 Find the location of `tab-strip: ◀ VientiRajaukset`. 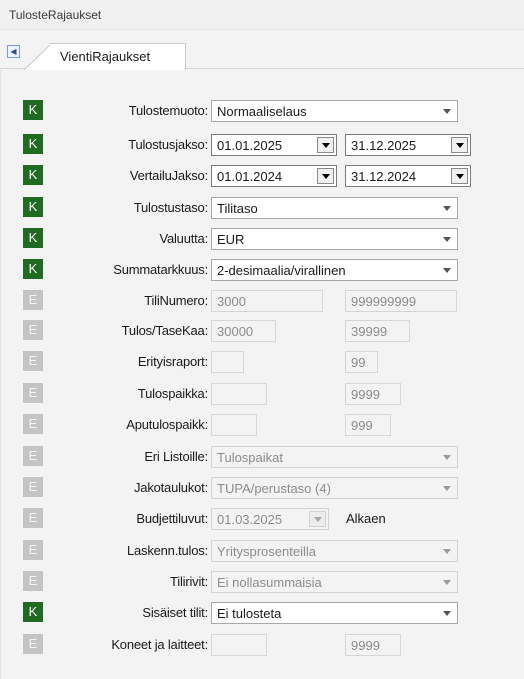

tab-strip: ◀ VientiRajaukset is located at coordinates (262, 53).